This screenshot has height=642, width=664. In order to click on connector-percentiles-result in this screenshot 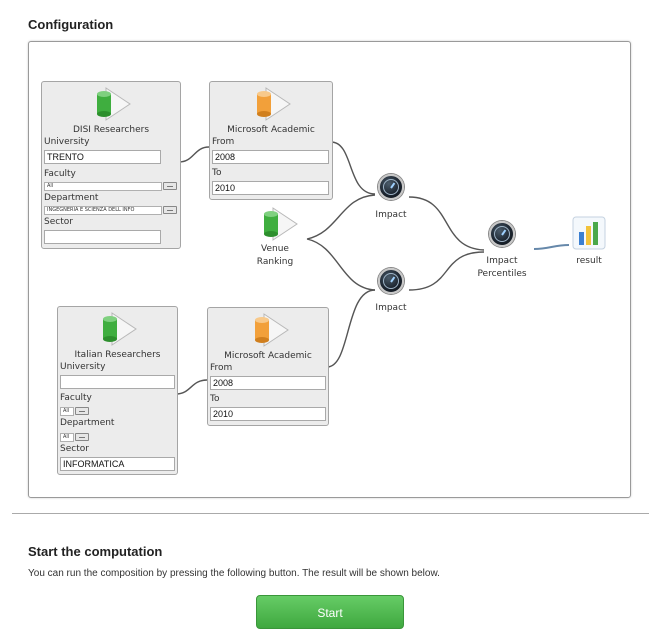, I will do `click(551, 247)`.